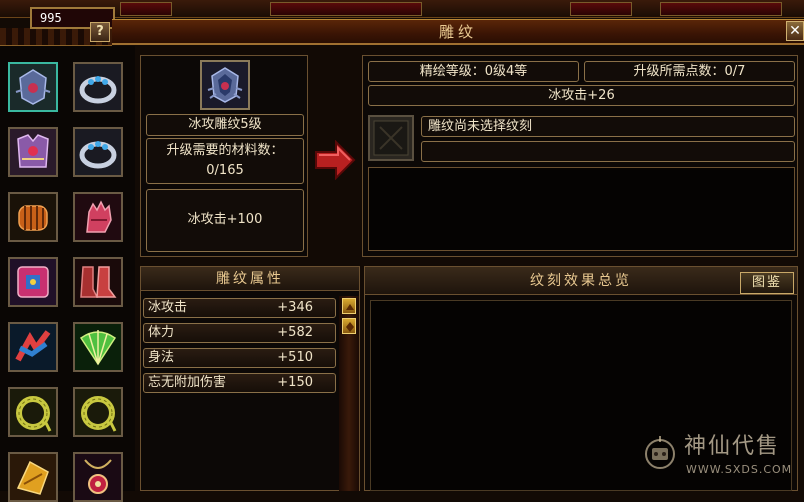  What do you see at coordinates (295, 357) in the screenshot?
I see `attribute-value: +510` at bounding box center [295, 357].